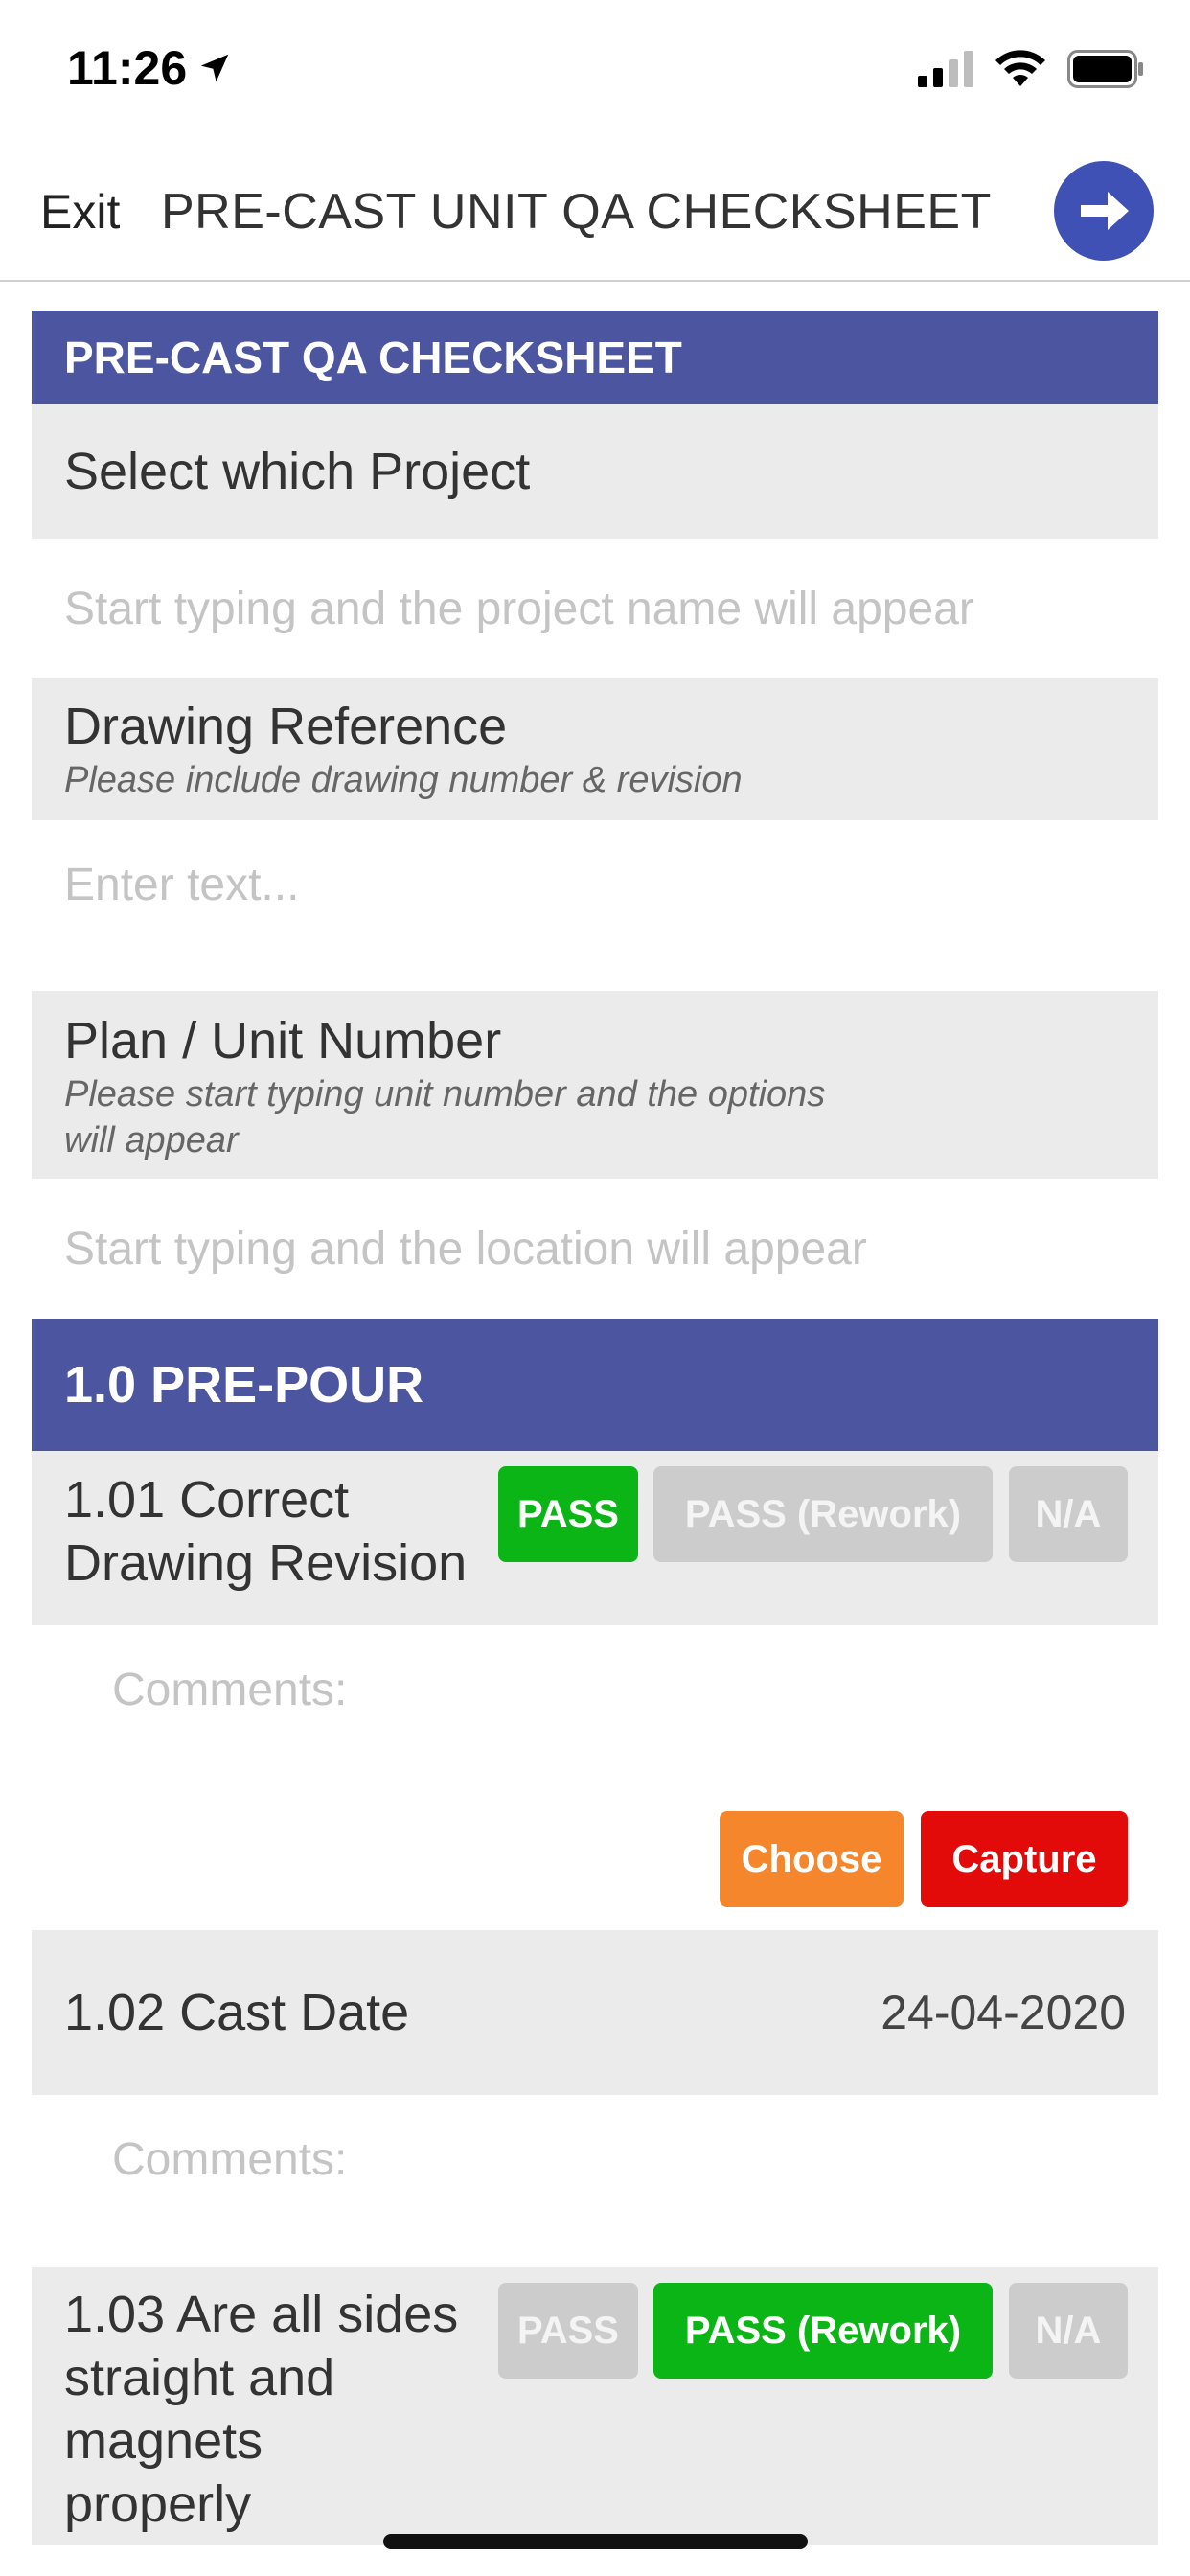 This screenshot has width=1190, height=2576. Describe the element at coordinates (297, 471) in the screenshot. I see `project-label: Select which Project` at that location.